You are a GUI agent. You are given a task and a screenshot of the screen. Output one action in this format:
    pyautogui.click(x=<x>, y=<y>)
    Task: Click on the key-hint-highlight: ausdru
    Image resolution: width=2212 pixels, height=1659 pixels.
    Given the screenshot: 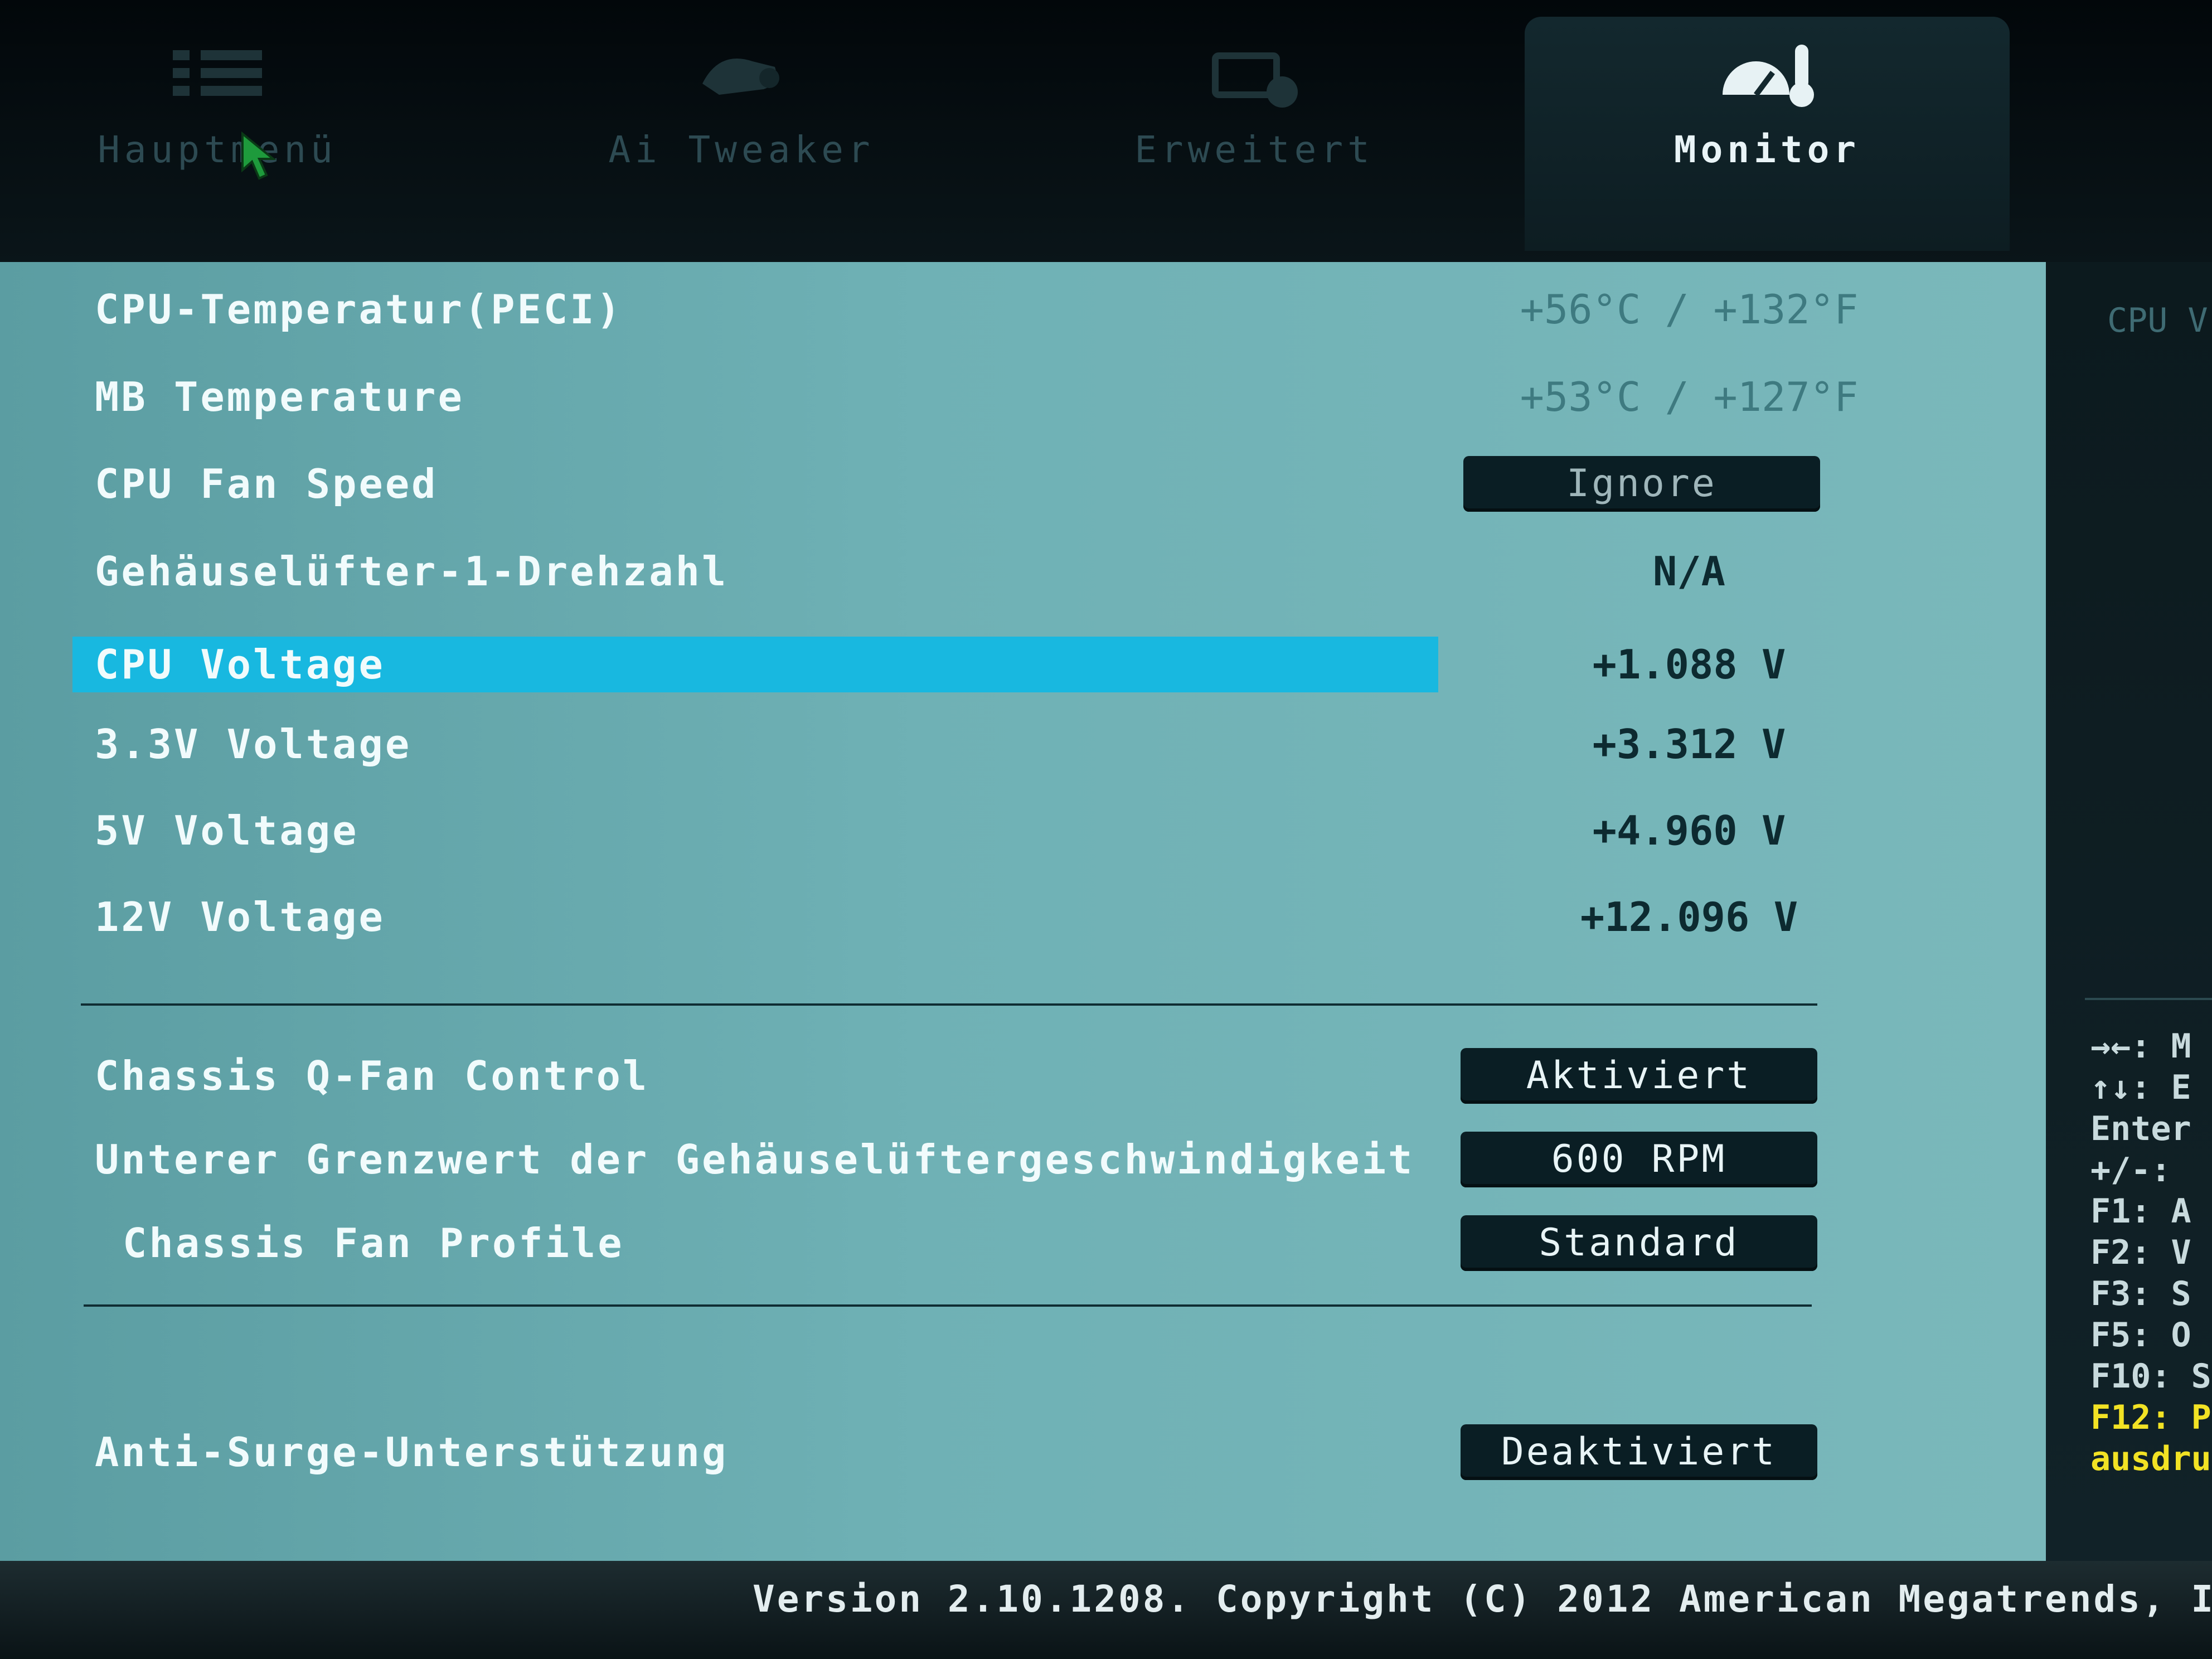 What is the action you would take?
    pyautogui.click(x=2150, y=1458)
    